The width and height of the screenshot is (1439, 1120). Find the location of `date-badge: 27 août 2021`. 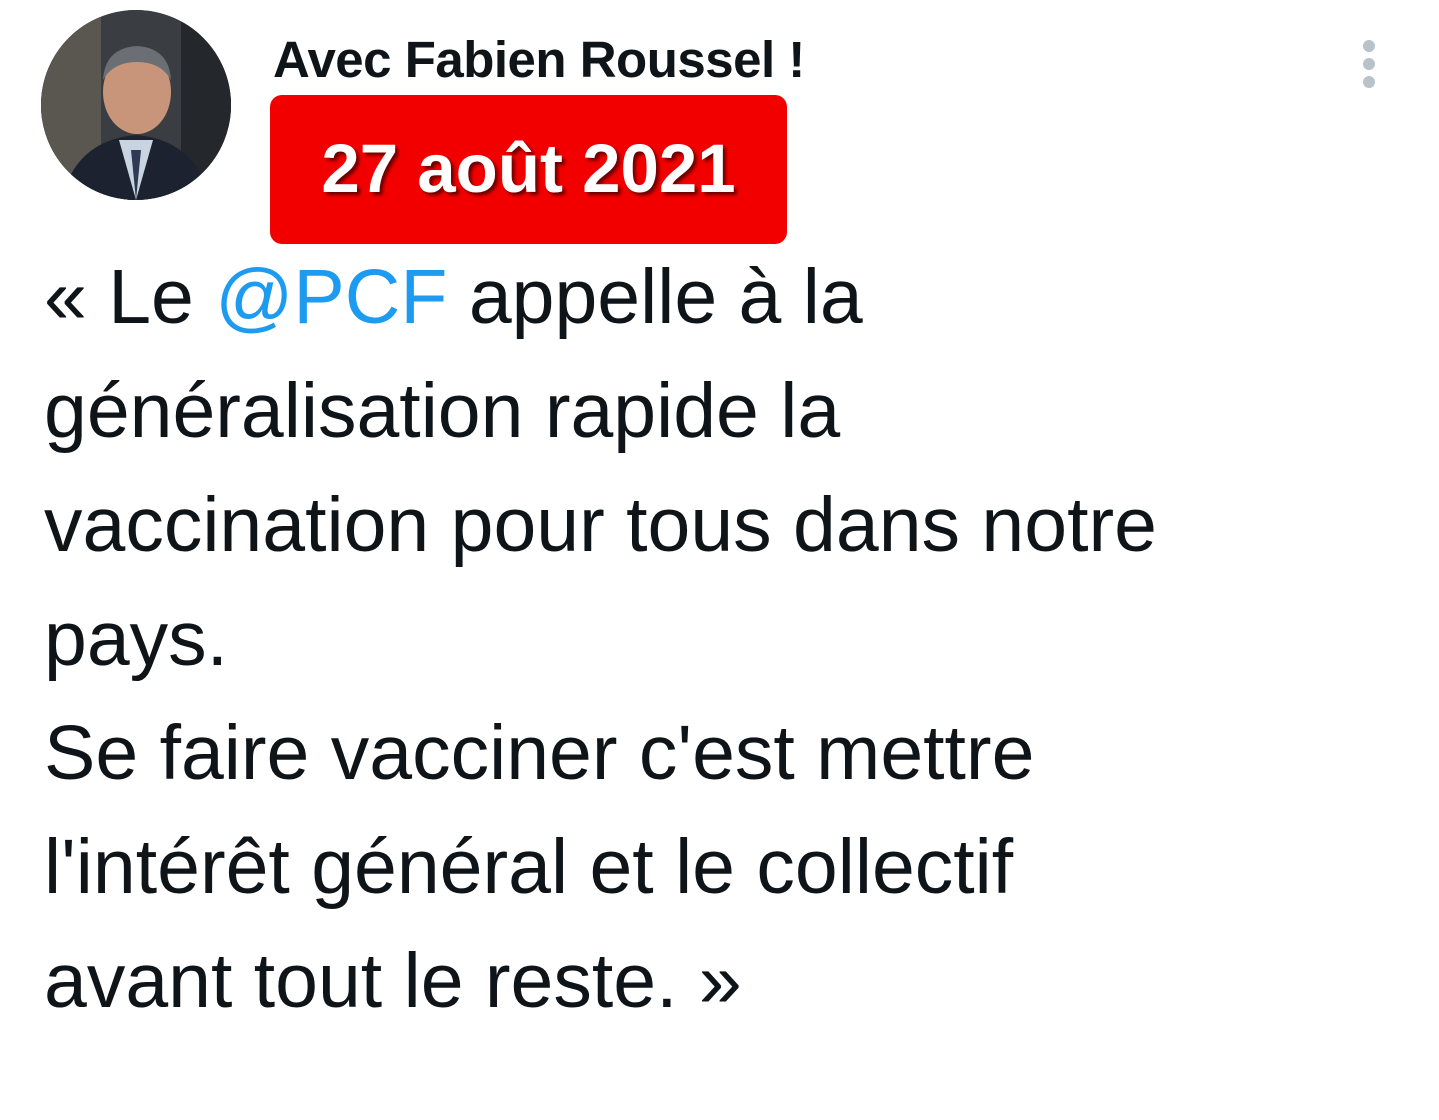

date-badge: 27 août 2021 is located at coordinates (528, 169).